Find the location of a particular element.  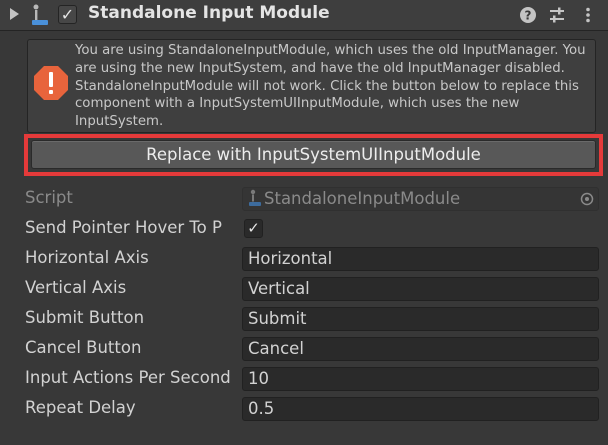

repeat-delay-label: Repeat Delay is located at coordinates (80, 407).